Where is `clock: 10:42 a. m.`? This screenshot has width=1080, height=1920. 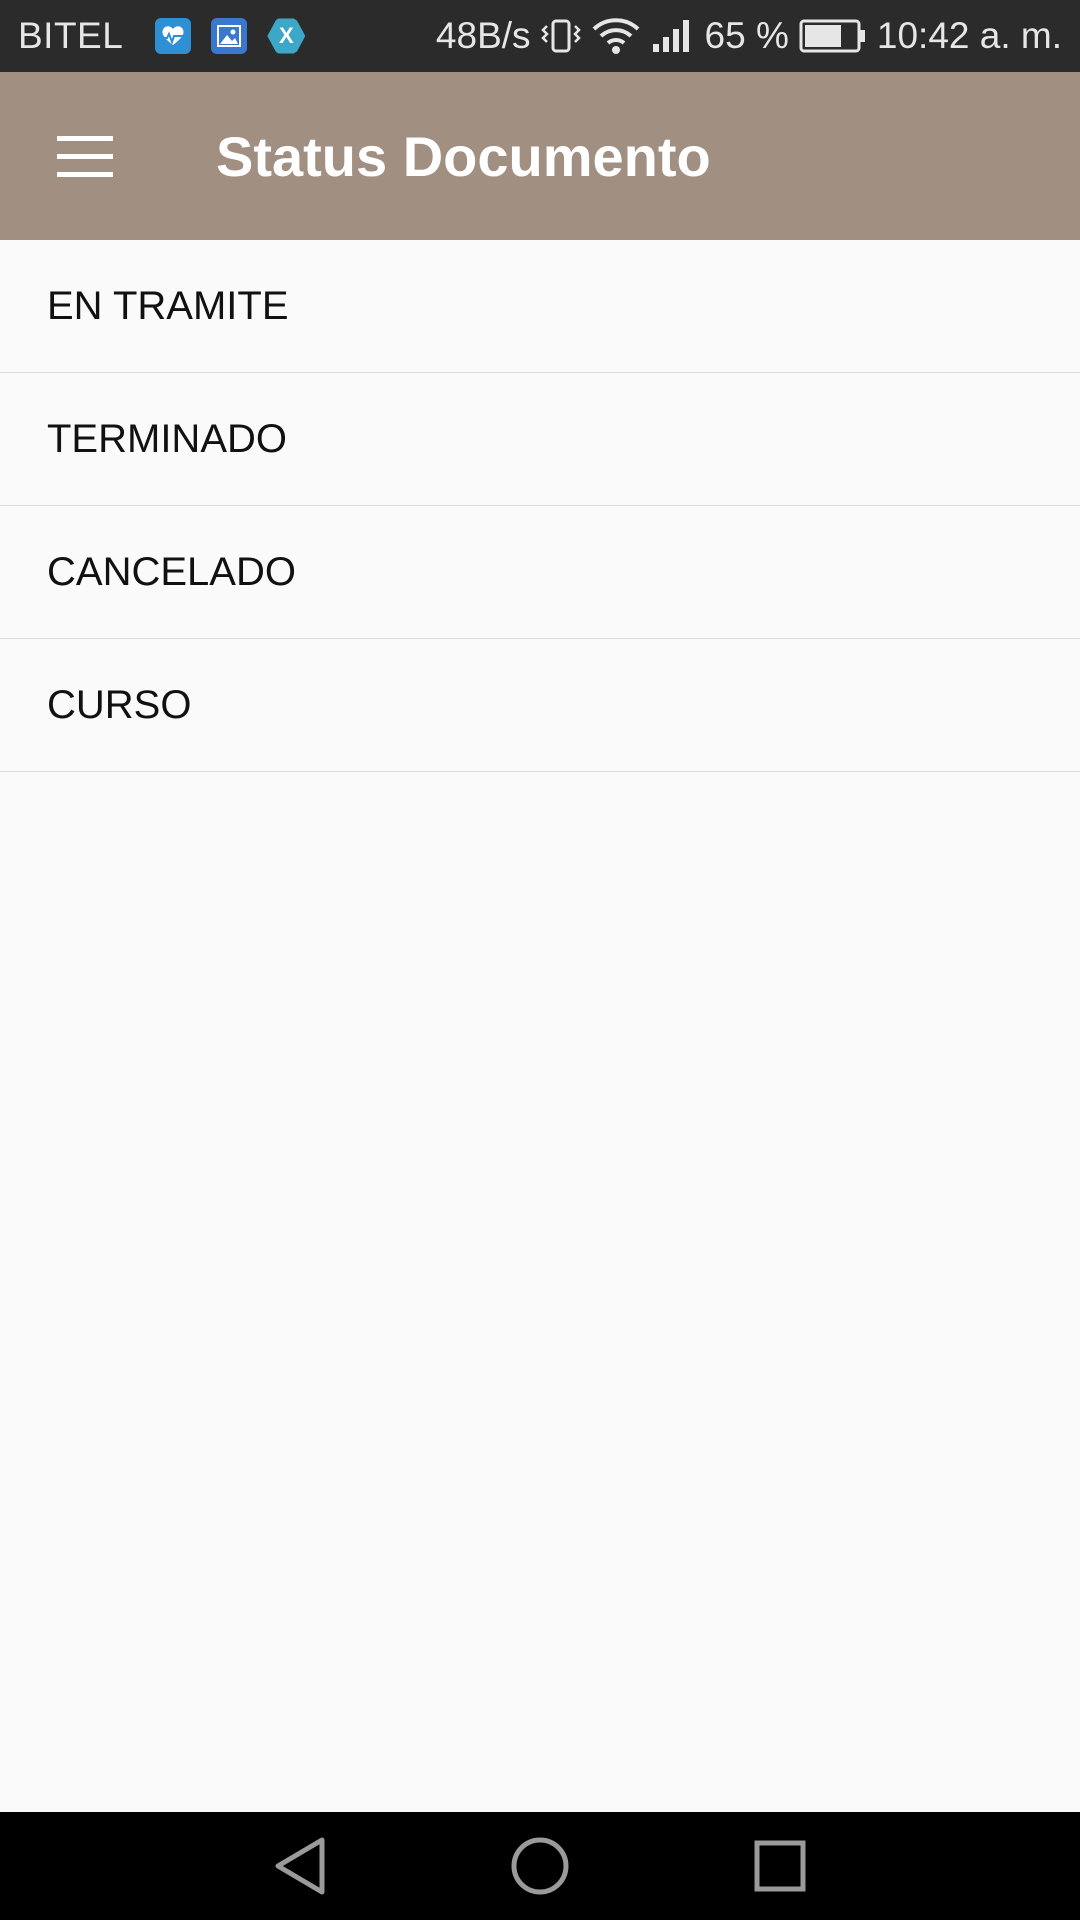
clock: 10:42 a. m. is located at coordinates (969, 35).